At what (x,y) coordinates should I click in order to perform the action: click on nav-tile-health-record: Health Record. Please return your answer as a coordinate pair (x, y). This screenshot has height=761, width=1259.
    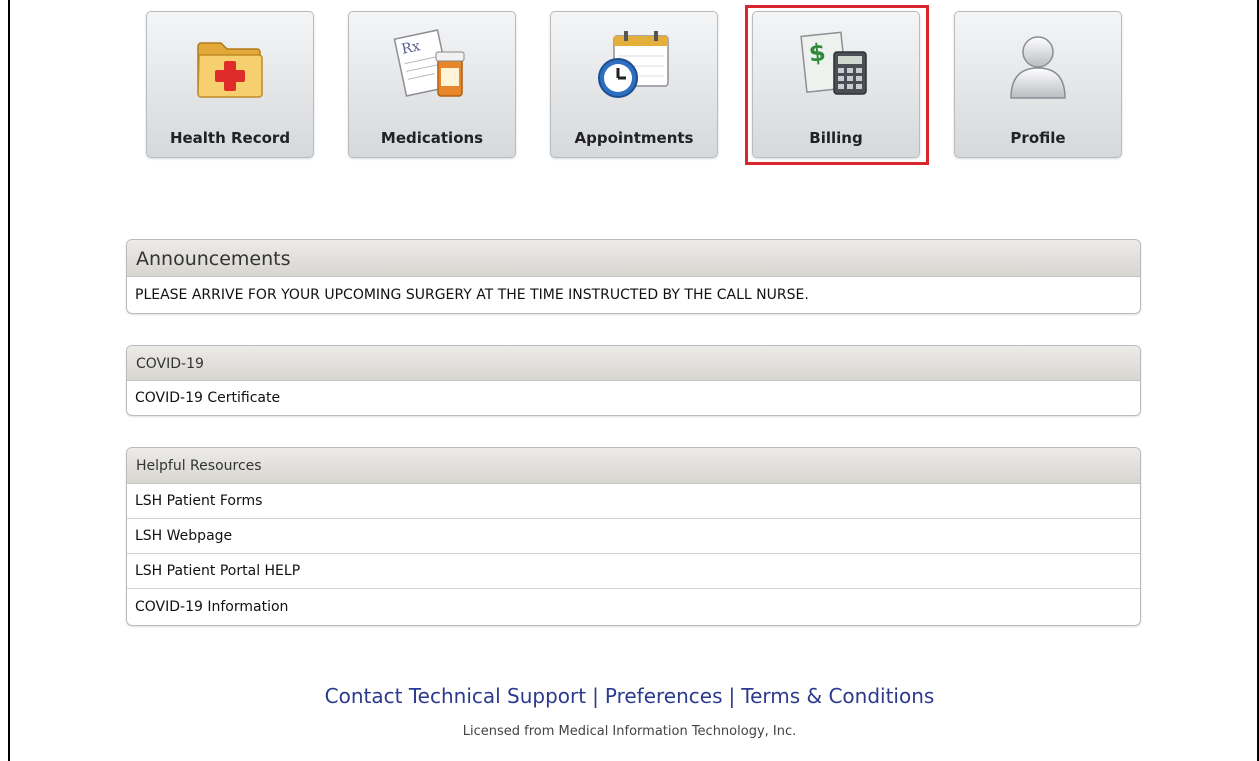
    Looking at the image, I should click on (230, 84).